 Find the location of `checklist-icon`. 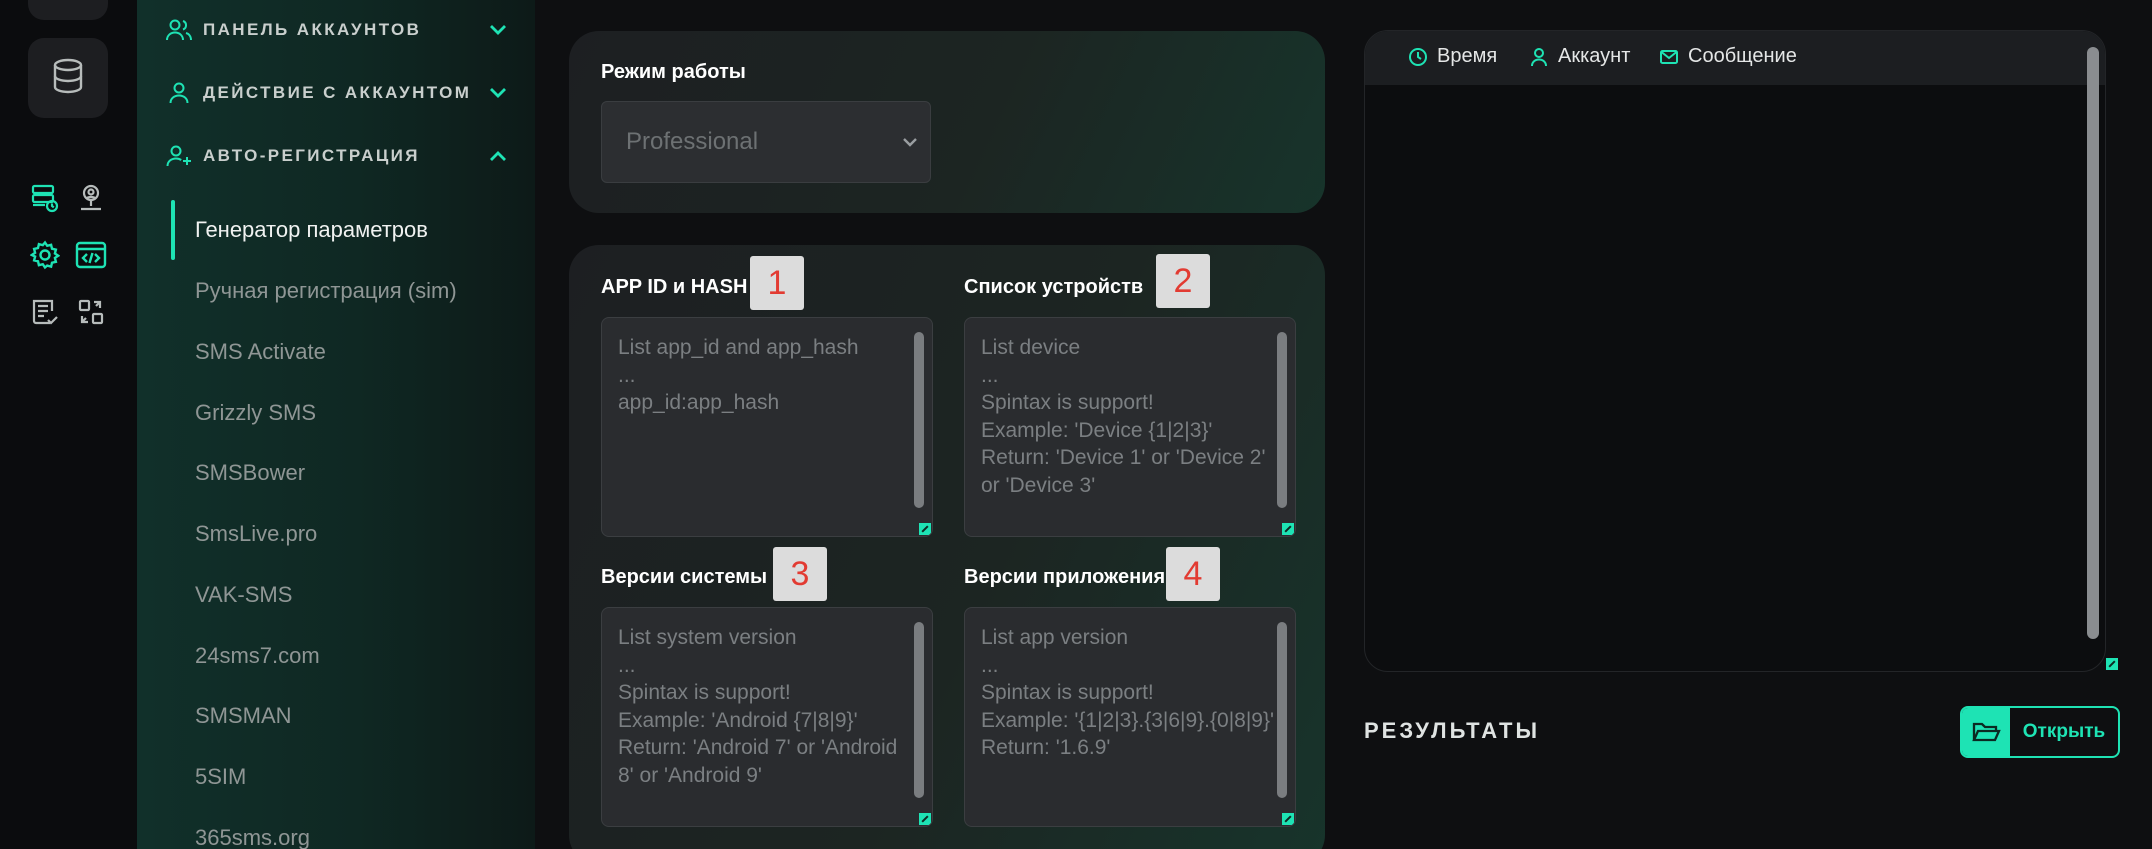

checklist-icon is located at coordinates (45, 312).